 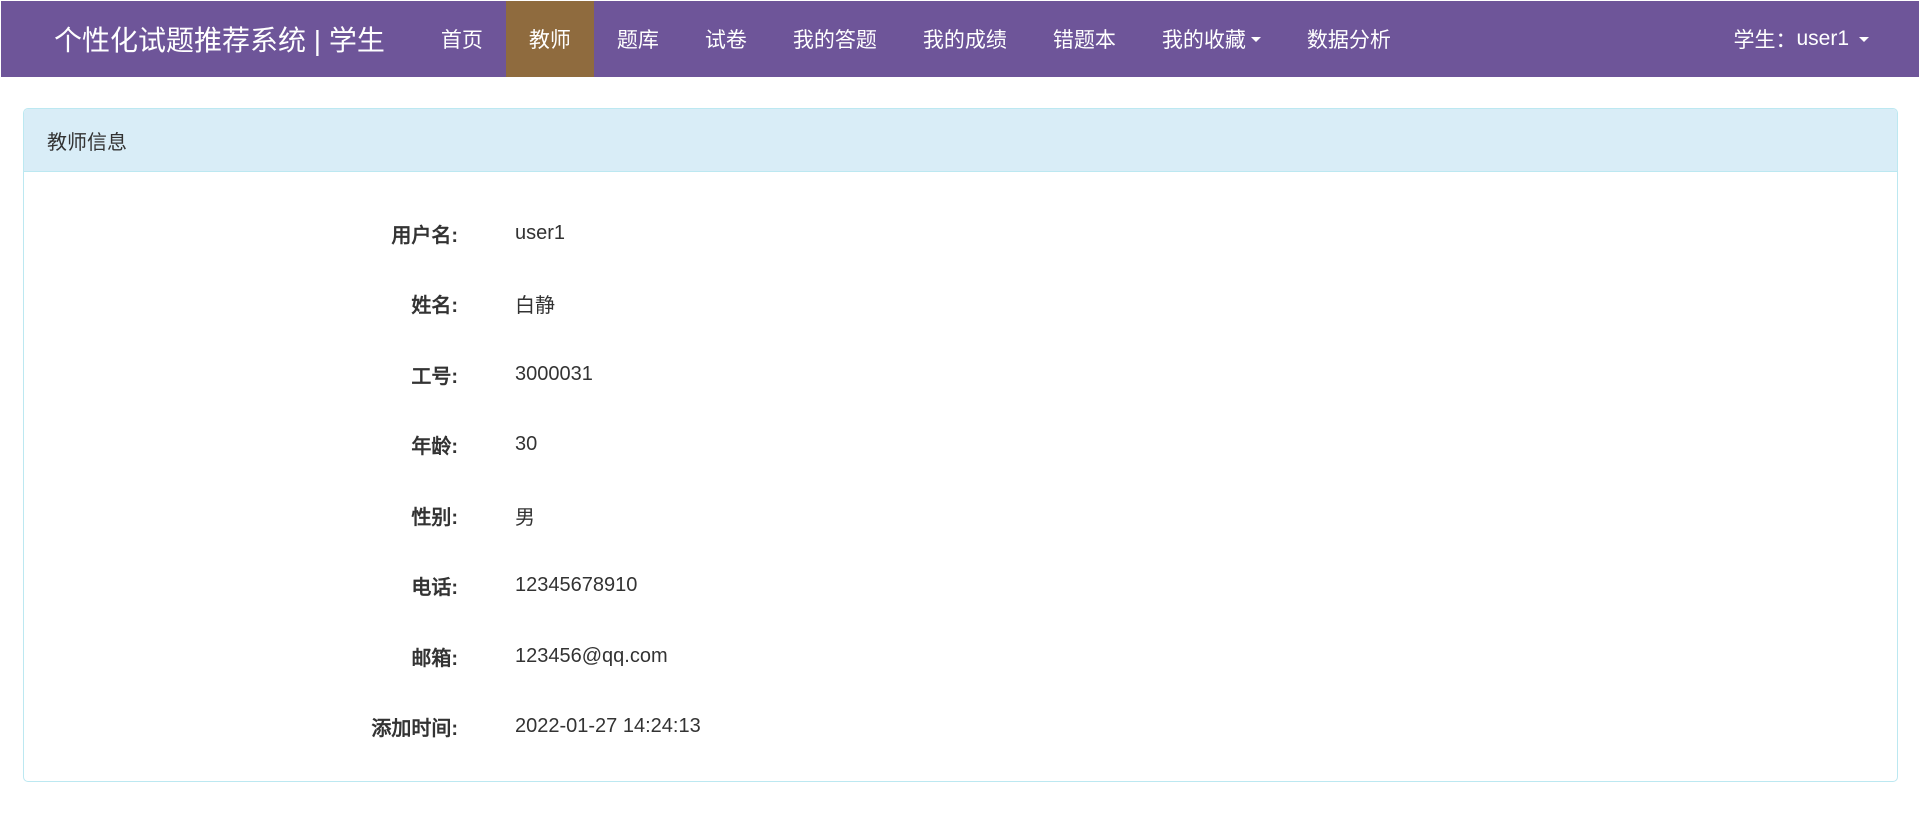 I want to click on info-row-age: 年龄: 30, so click(x=960, y=445).